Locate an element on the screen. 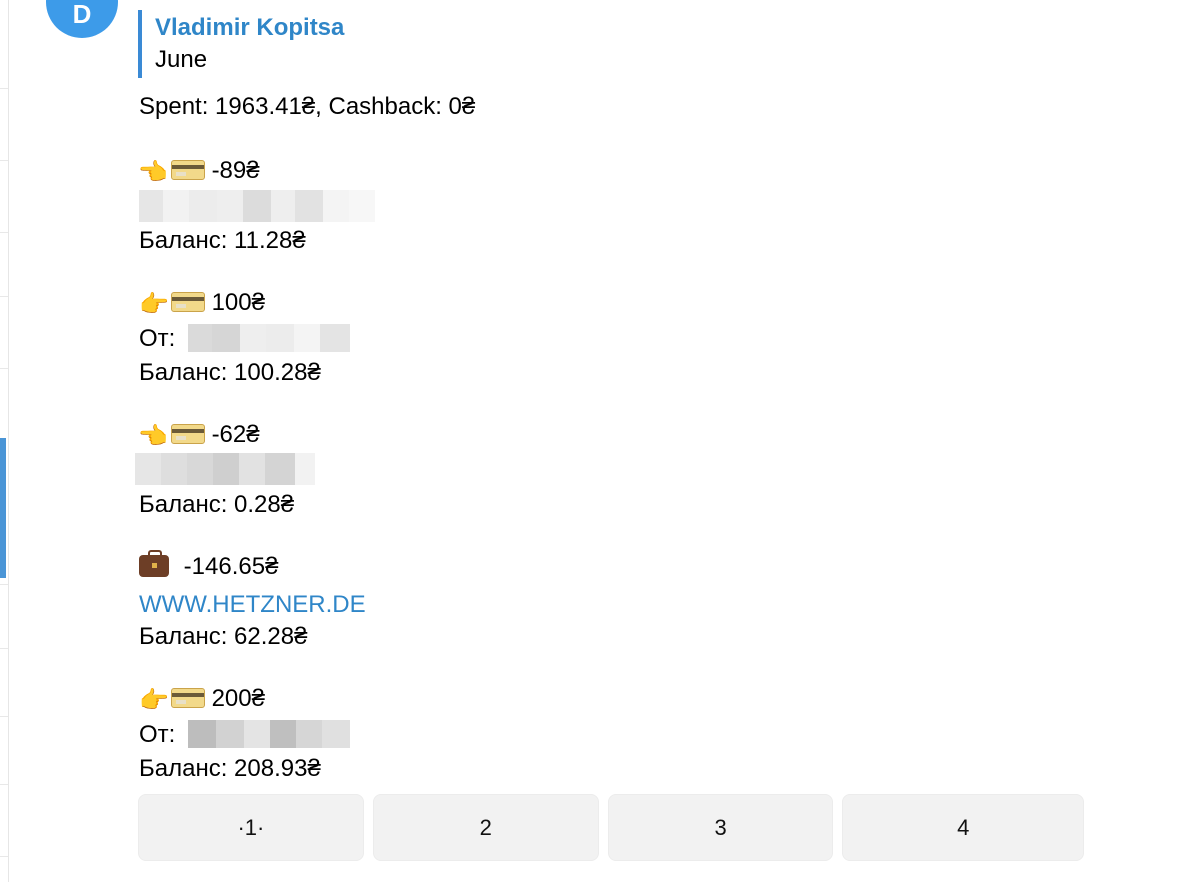 The width and height of the screenshot is (1192, 882). transaction-1-header: 👉 -89₴ is located at coordinates (199, 172).